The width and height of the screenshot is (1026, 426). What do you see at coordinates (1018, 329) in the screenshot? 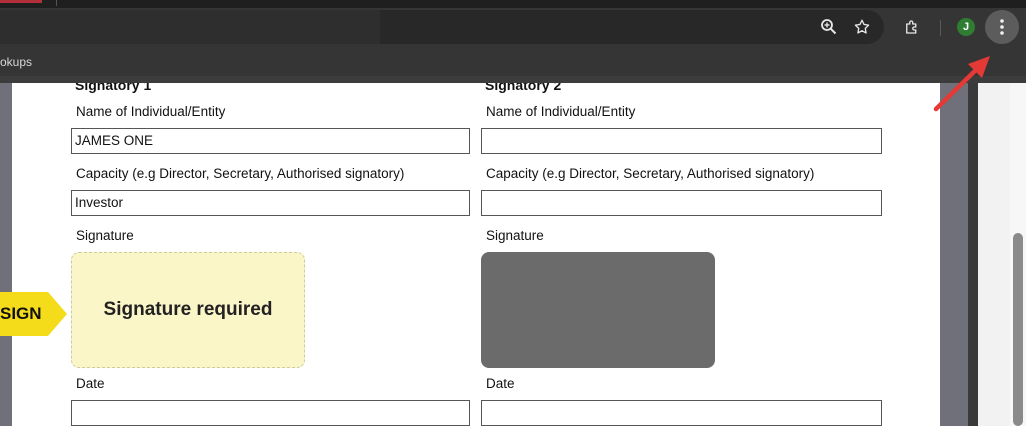
I see `scrollbar-thumb` at bounding box center [1018, 329].